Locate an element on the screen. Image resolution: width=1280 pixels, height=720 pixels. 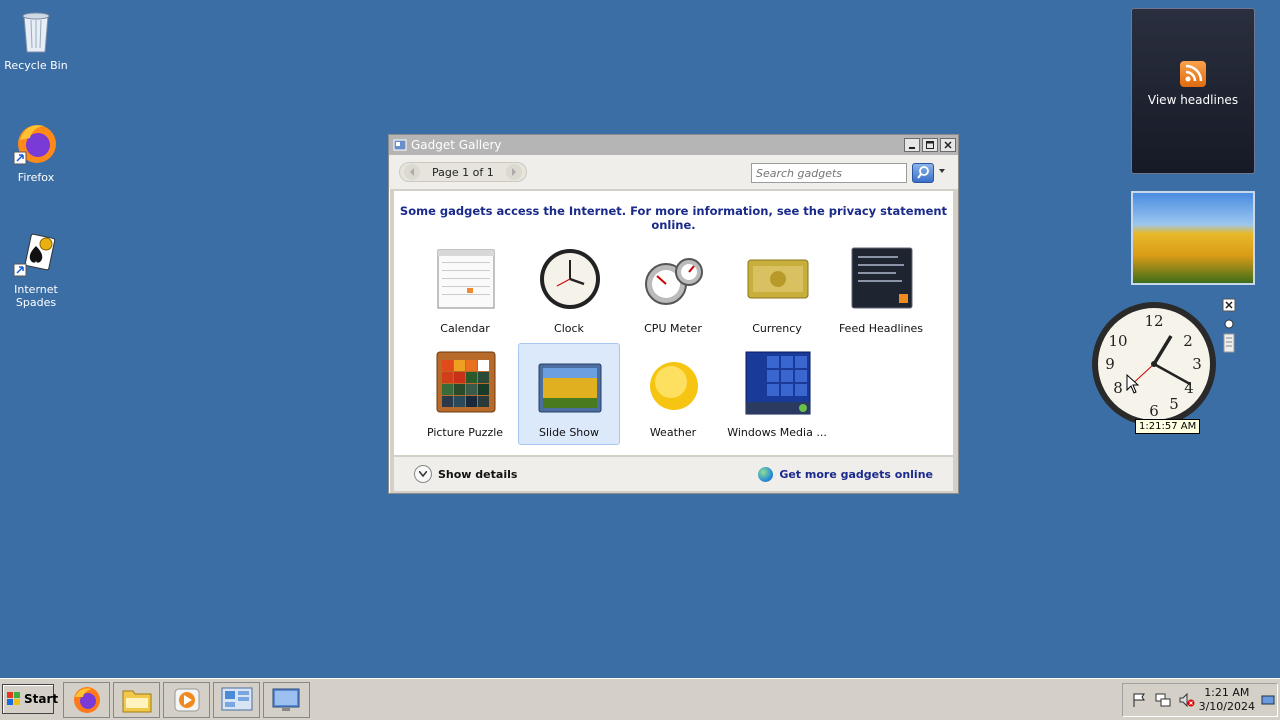
gadget-gallery-icon is located at coordinates (400, 145).